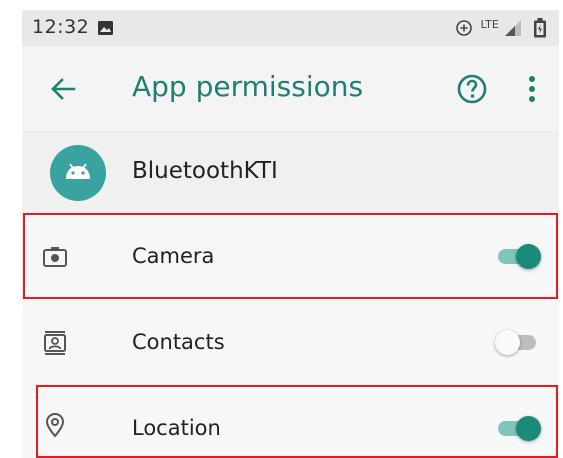 This screenshot has width=563, height=458. What do you see at coordinates (55, 343) in the screenshot?
I see `contacts-icon` at bounding box center [55, 343].